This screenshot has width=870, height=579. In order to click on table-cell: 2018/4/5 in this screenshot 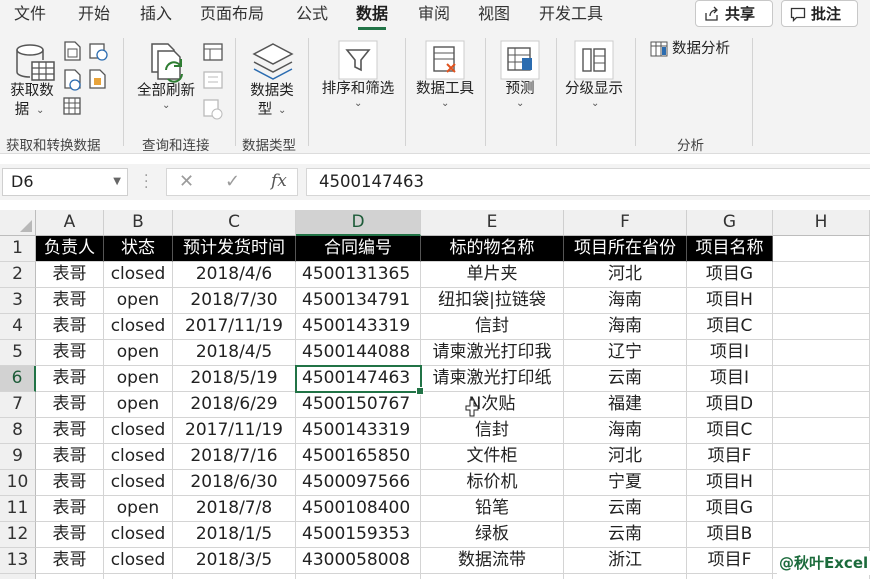, I will do `click(234, 353)`.